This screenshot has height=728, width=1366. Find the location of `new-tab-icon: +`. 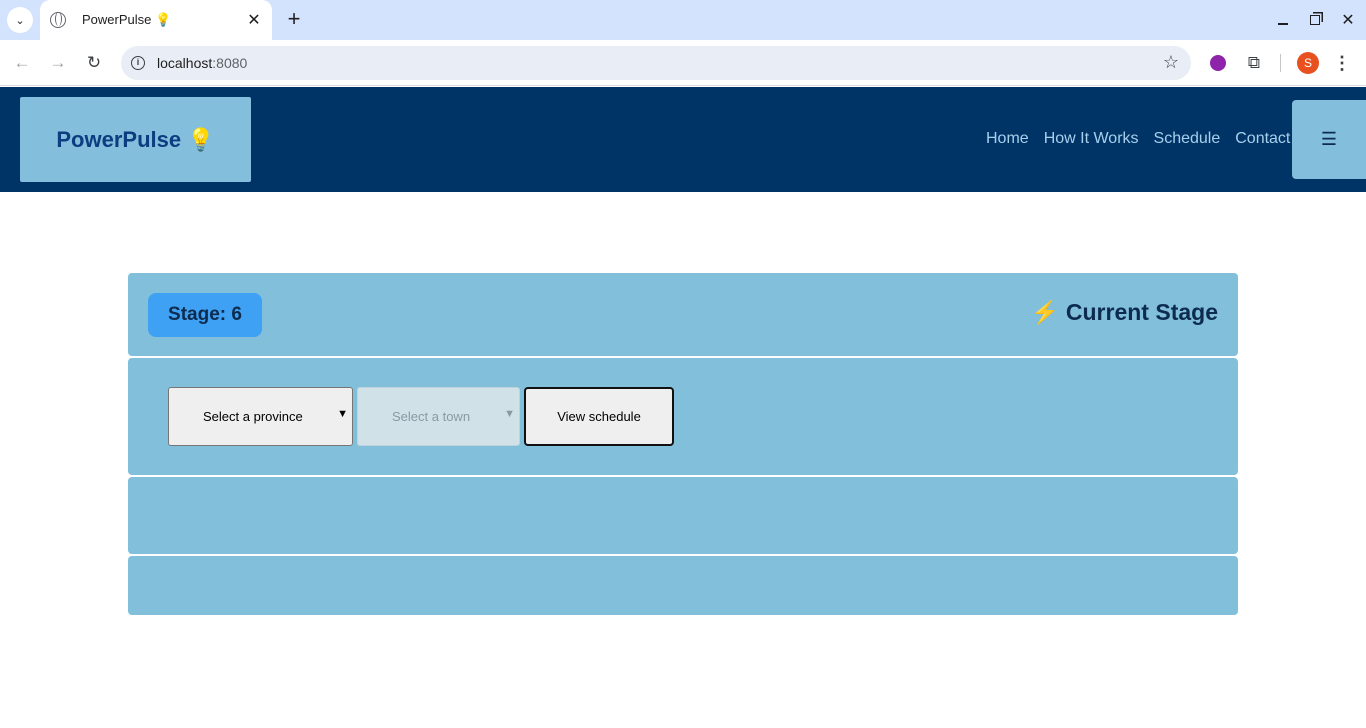

new-tab-icon: + is located at coordinates (294, 20).